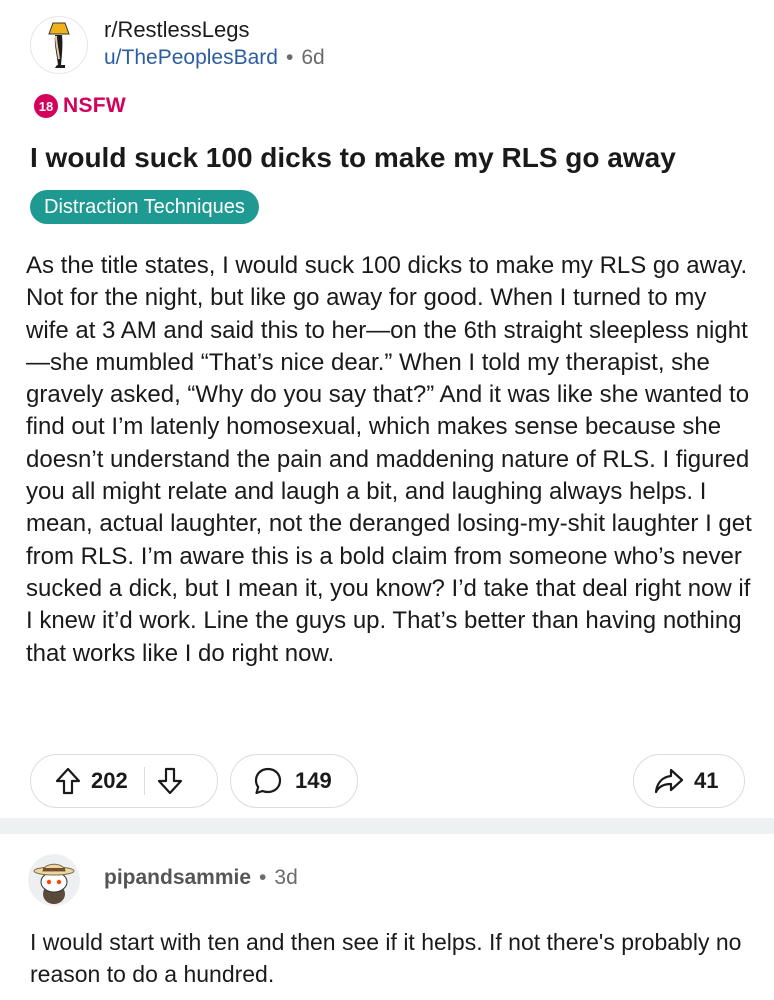  I want to click on nsfw-18-badge: 18, so click(46, 106).